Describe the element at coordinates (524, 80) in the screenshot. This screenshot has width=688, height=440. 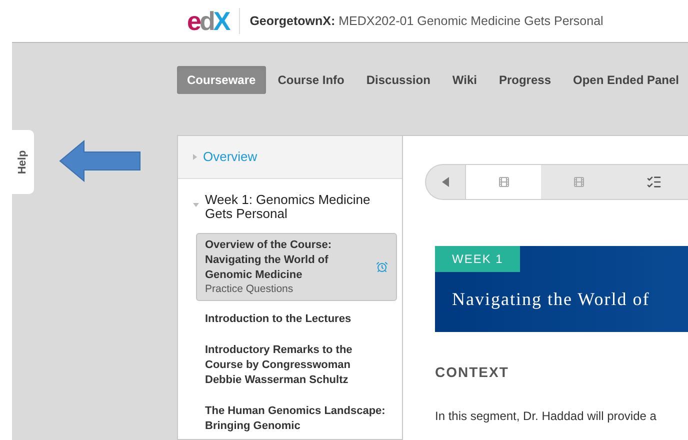
I see `nav-tab: Progress` at that location.